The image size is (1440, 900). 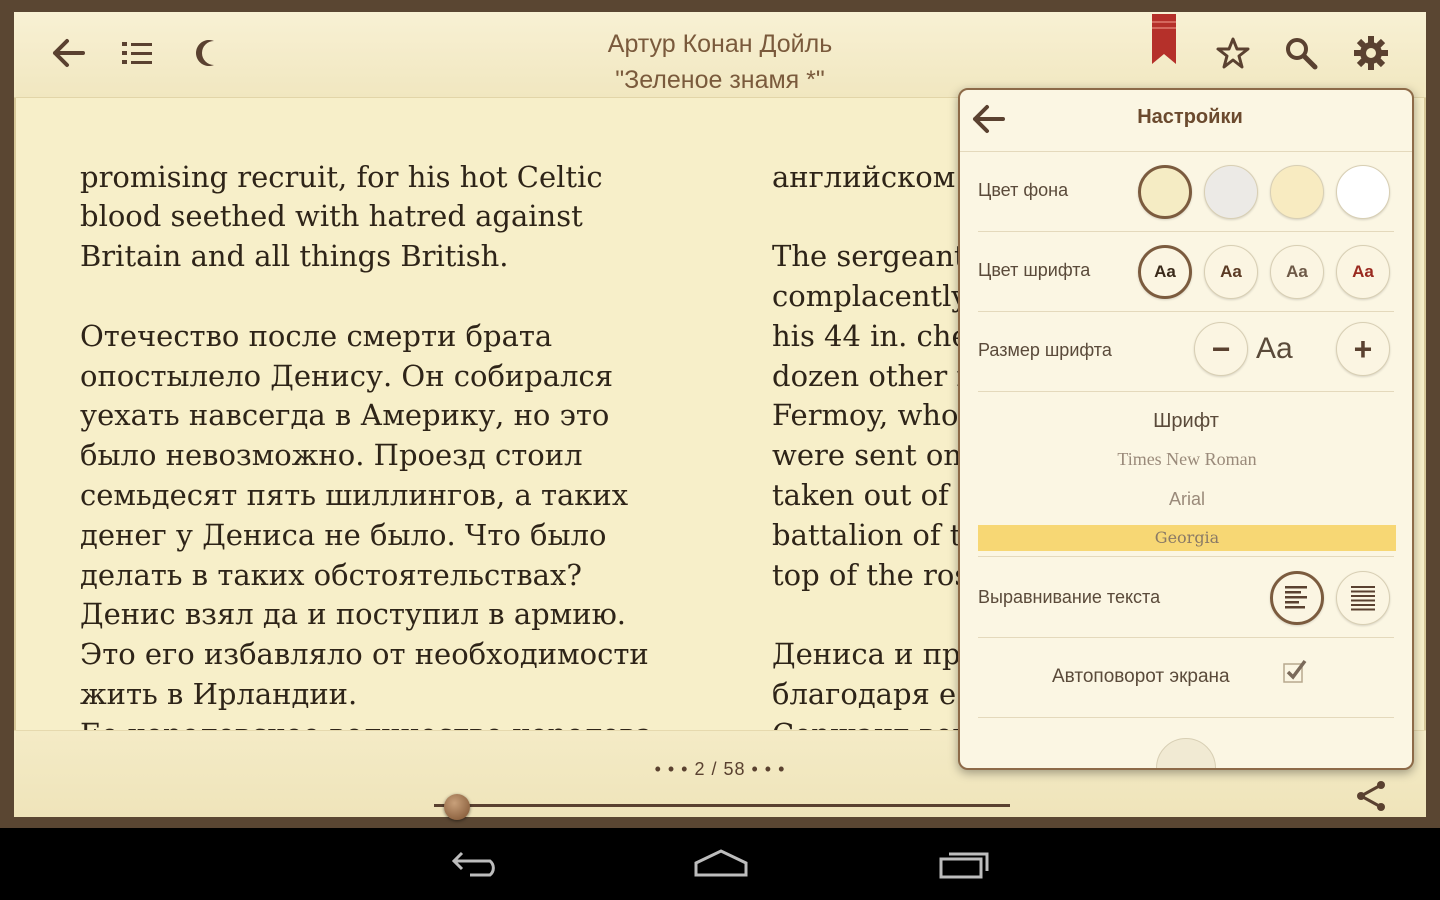 I want to click on nav-home-icon, so click(x=721, y=864).